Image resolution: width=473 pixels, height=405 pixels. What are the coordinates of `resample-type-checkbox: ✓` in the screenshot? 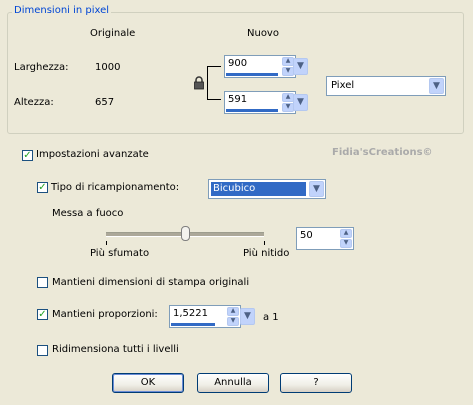 It's located at (42, 187).